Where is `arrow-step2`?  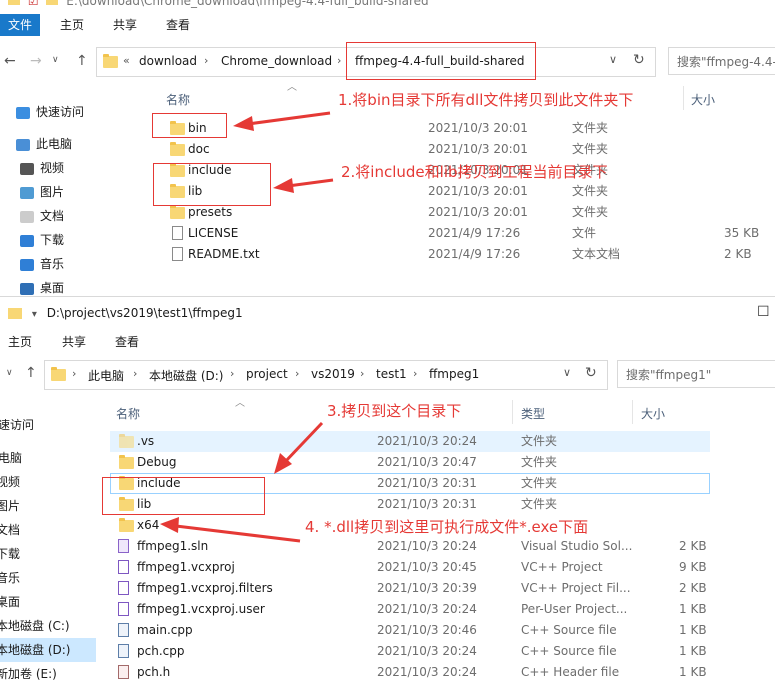 arrow-step2 is located at coordinates (310, 183).